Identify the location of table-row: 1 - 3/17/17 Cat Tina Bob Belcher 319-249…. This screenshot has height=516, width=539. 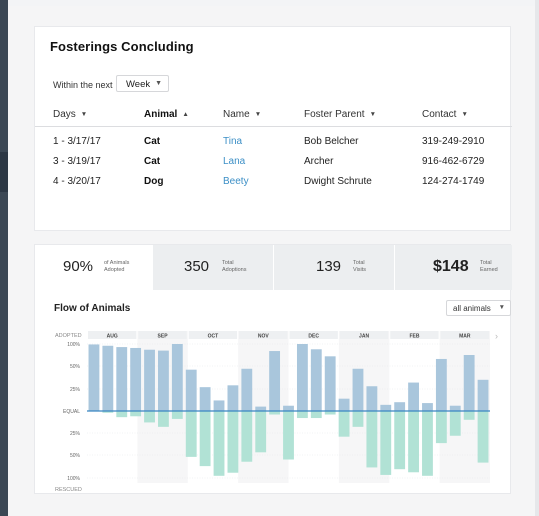
(273, 145).